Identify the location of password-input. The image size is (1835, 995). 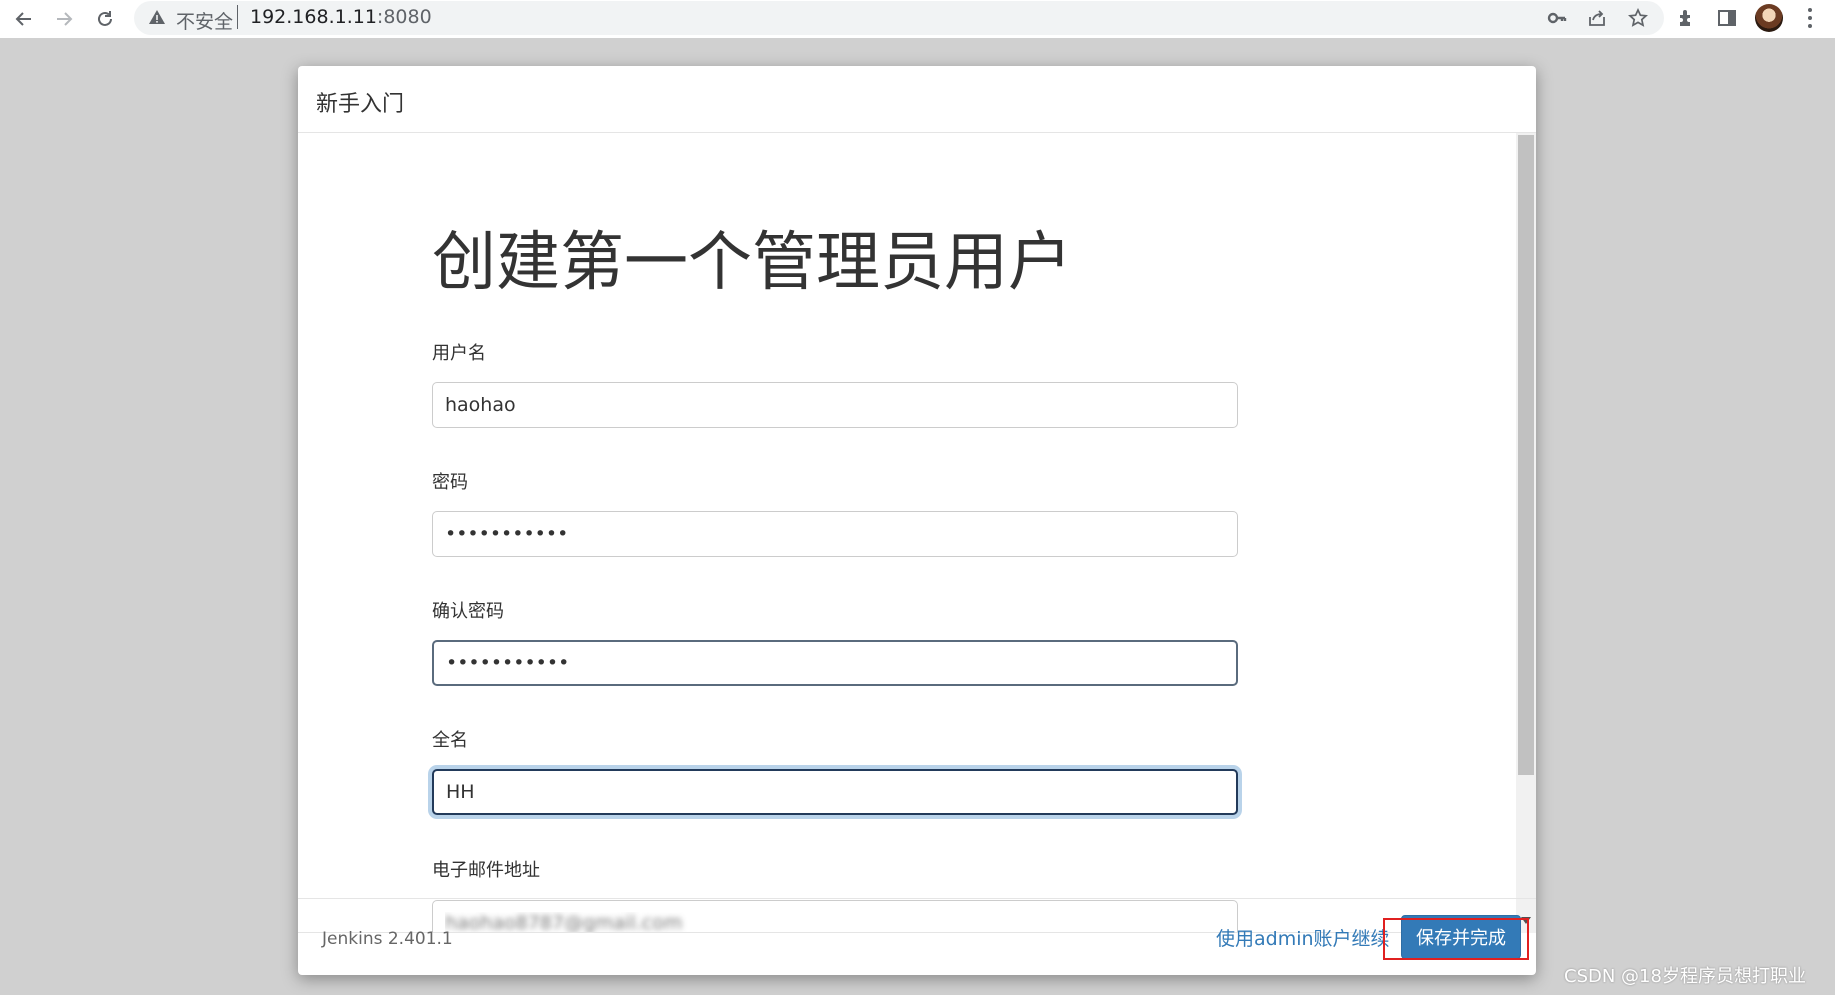
(835, 534).